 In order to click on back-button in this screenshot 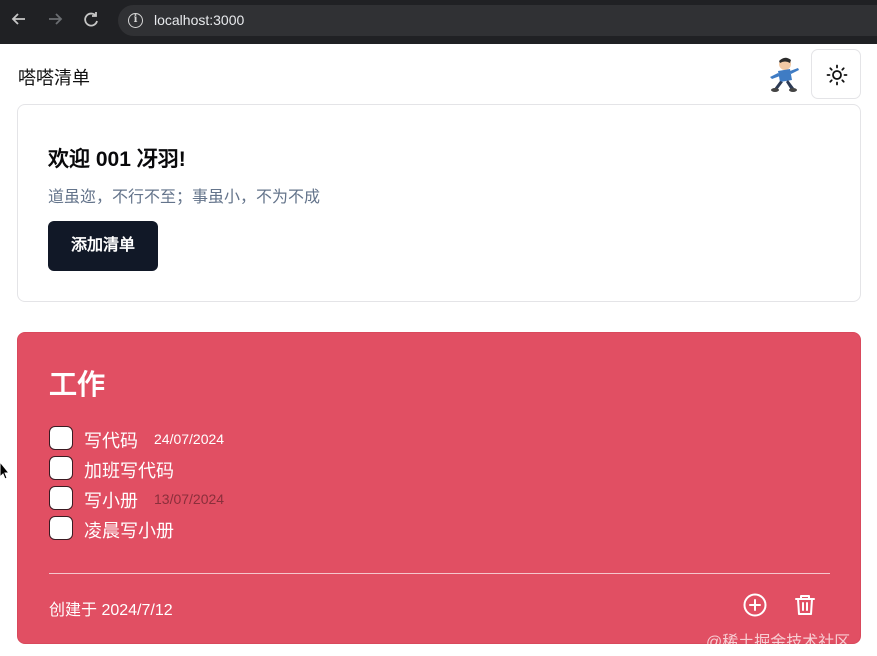, I will do `click(19, 19)`.